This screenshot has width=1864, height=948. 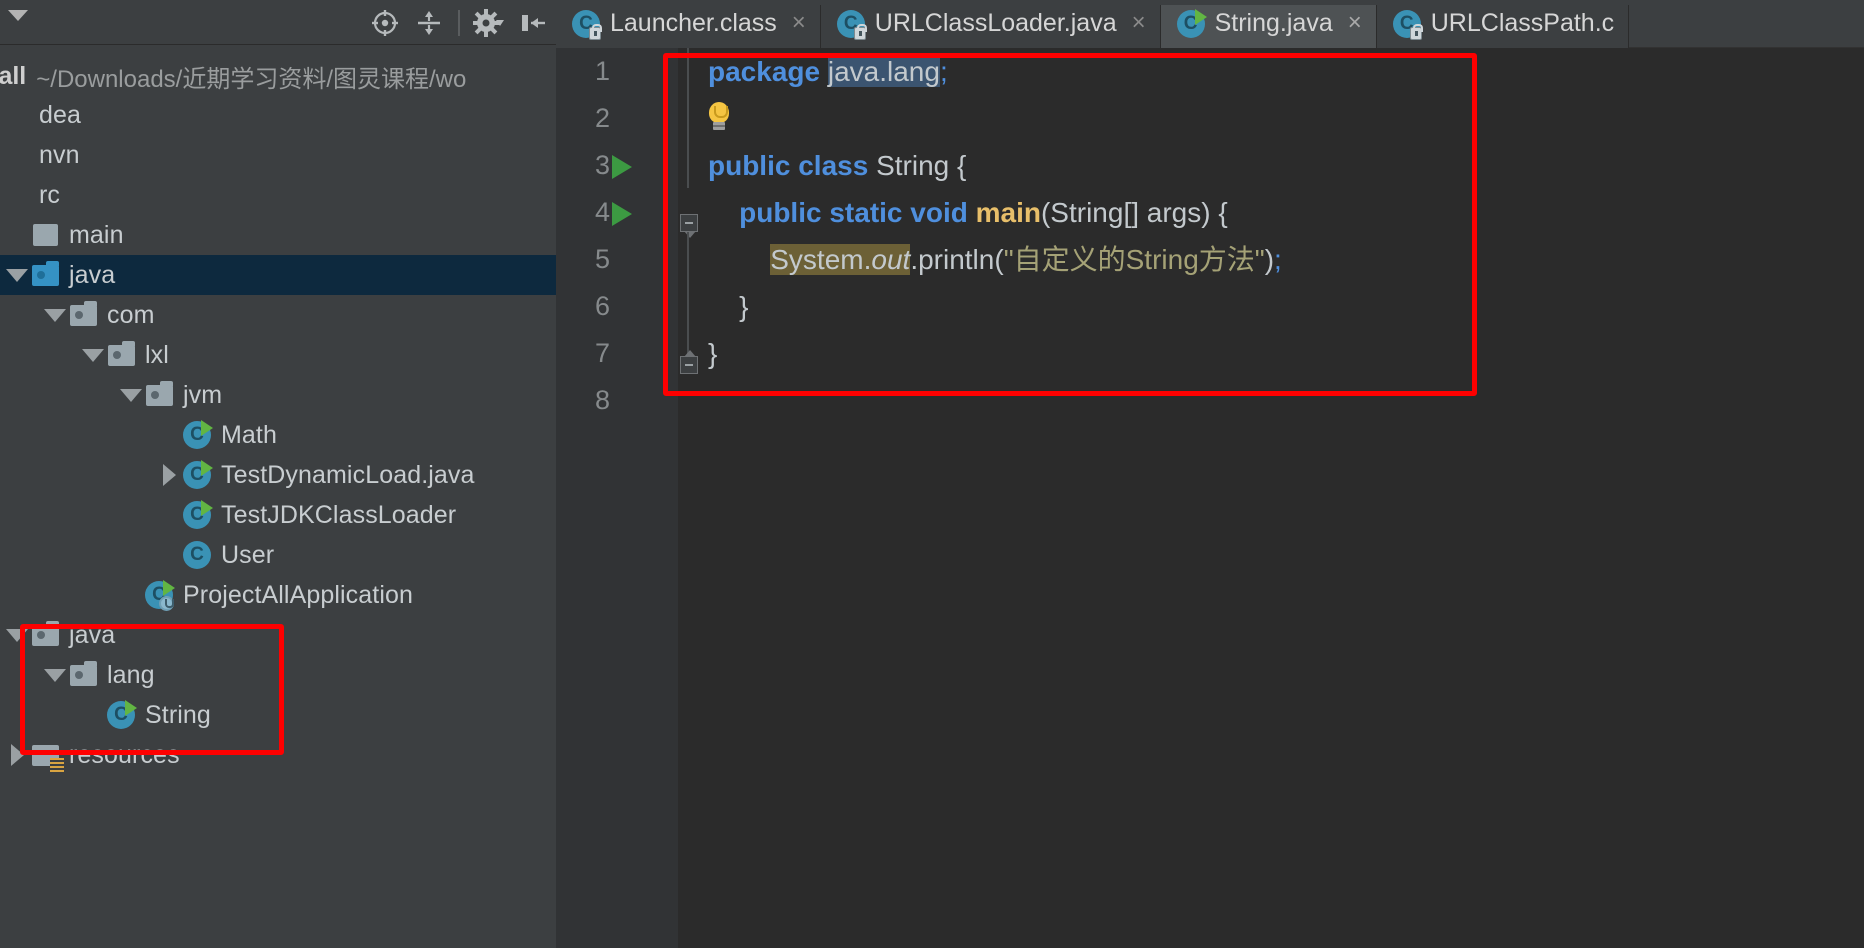 What do you see at coordinates (883, 71) in the screenshot?
I see `code-token: java.lang` at bounding box center [883, 71].